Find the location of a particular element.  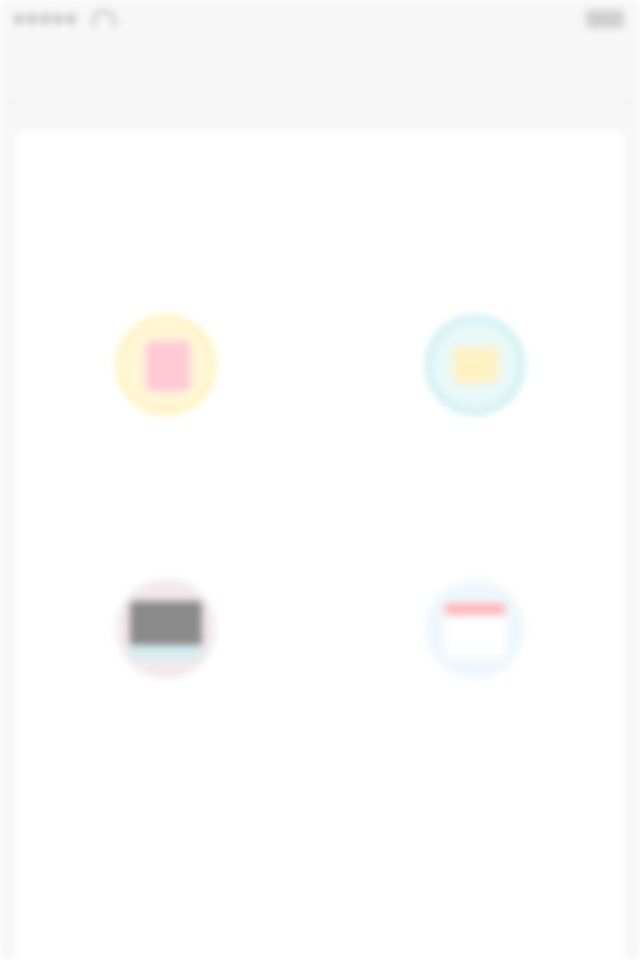

status-bar is located at coordinates (320, 20).